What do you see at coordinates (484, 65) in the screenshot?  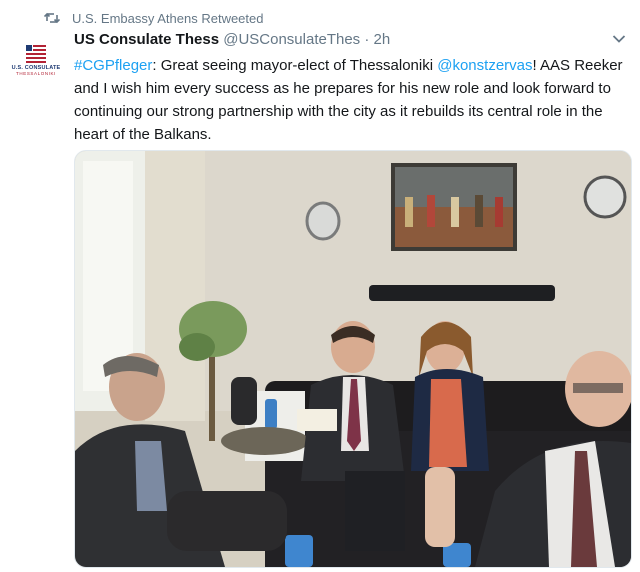 I see `mention-link: @konstzervas` at bounding box center [484, 65].